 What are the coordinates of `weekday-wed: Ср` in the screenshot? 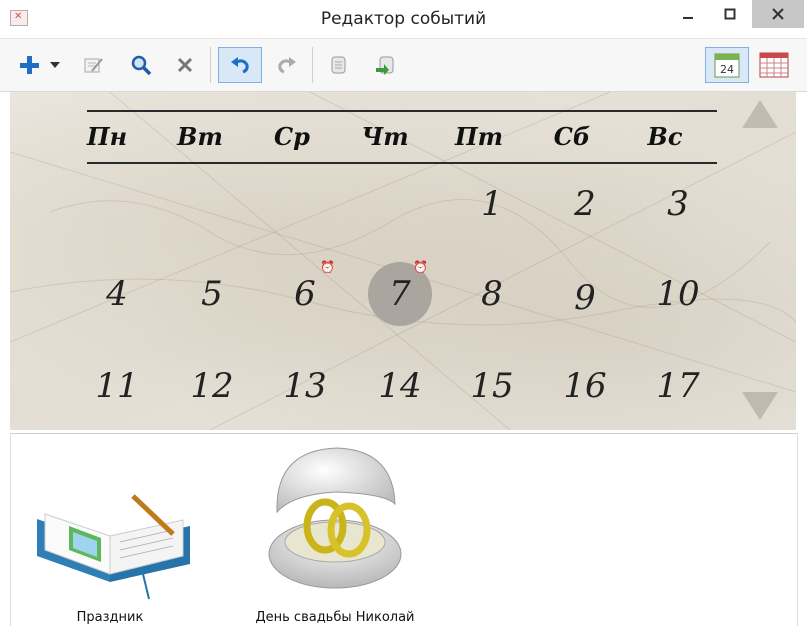 It's located at (292, 136).